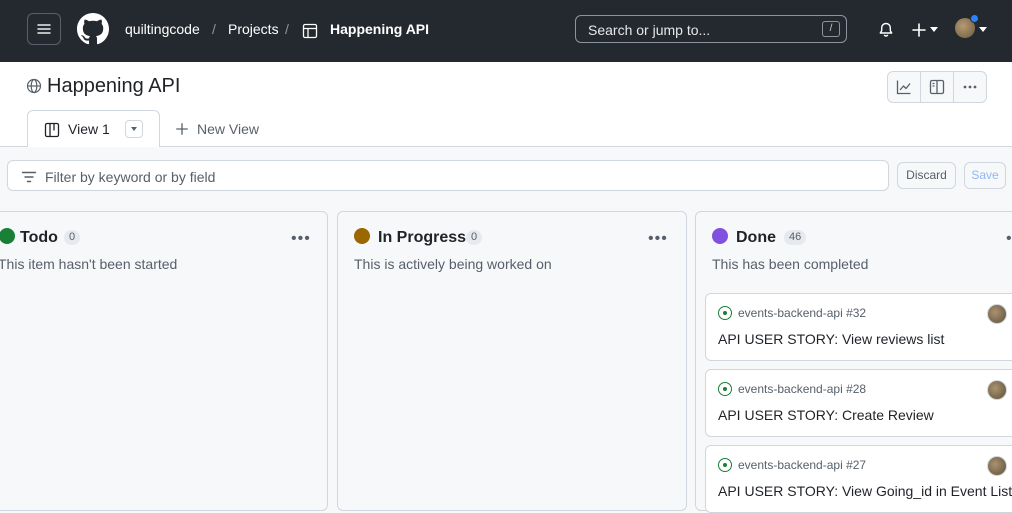 This screenshot has width=1012, height=513. What do you see at coordinates (89, 129) in the screenshot?
I see `tab-label: View 1` at bounding box center [89, 129].